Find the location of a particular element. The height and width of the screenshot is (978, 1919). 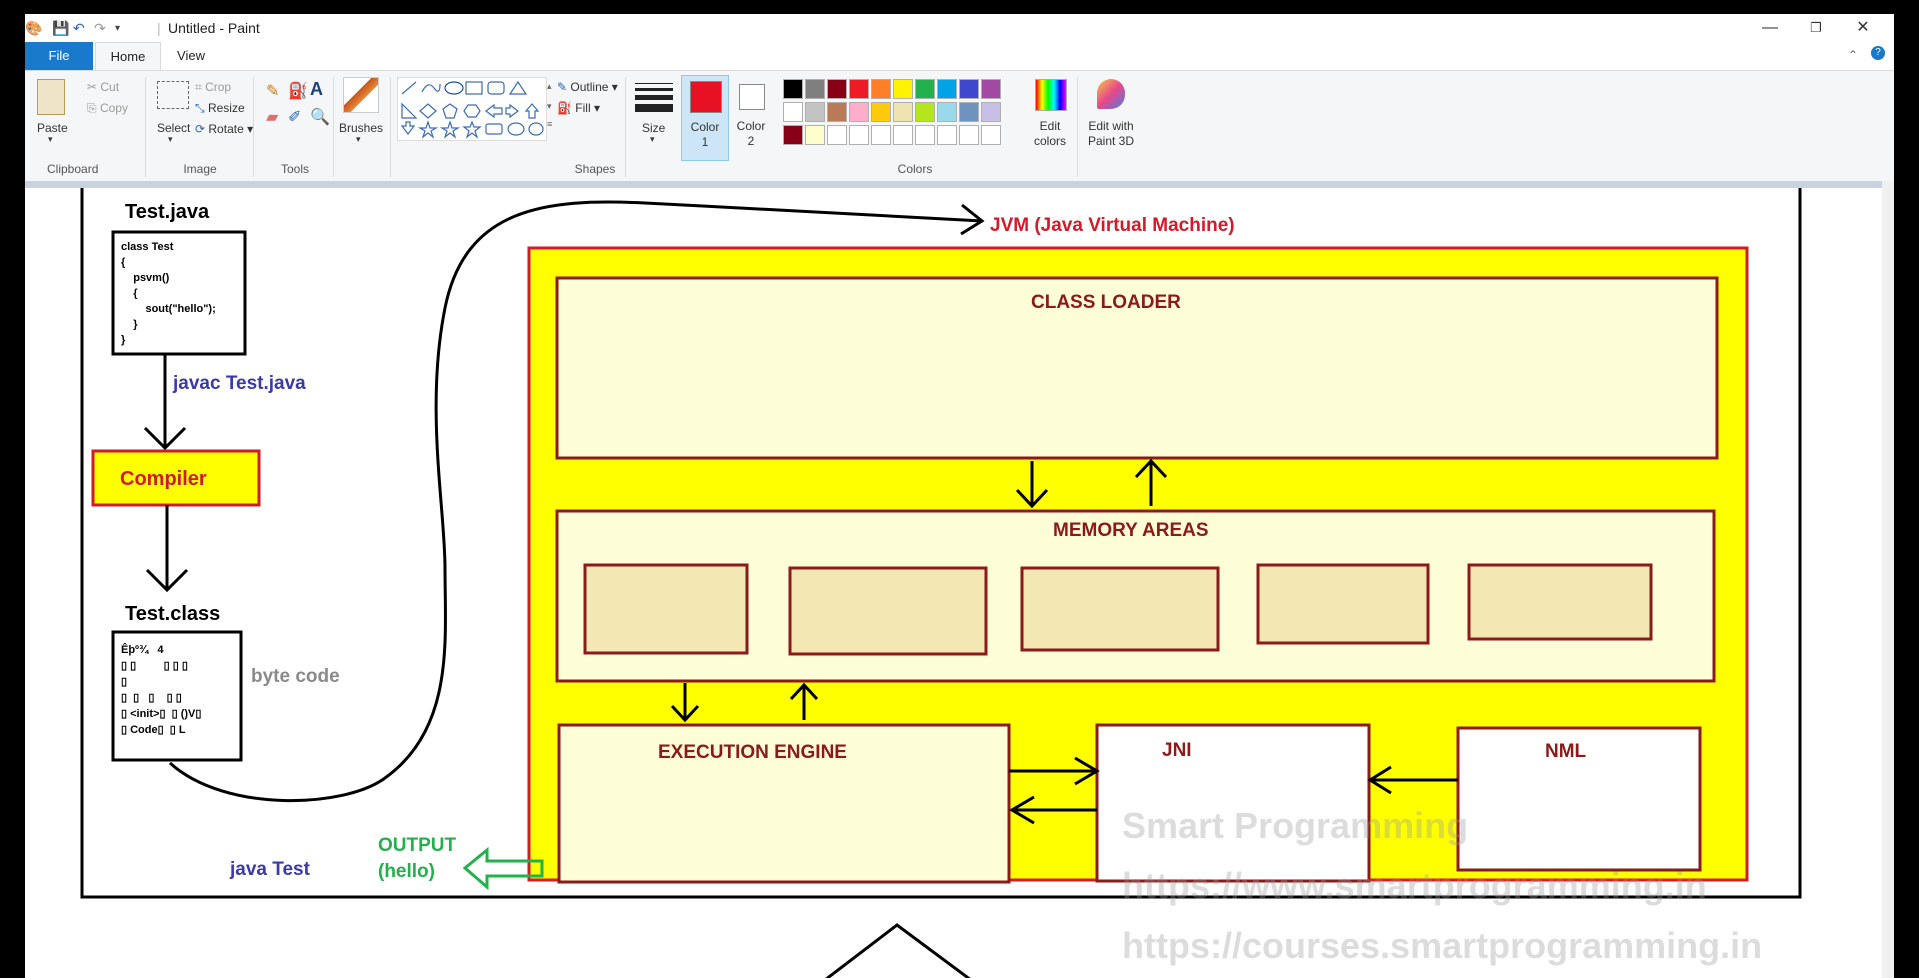

ribbon-tabs: File Home View ⌃ ? is located at coordinates (959, 56).